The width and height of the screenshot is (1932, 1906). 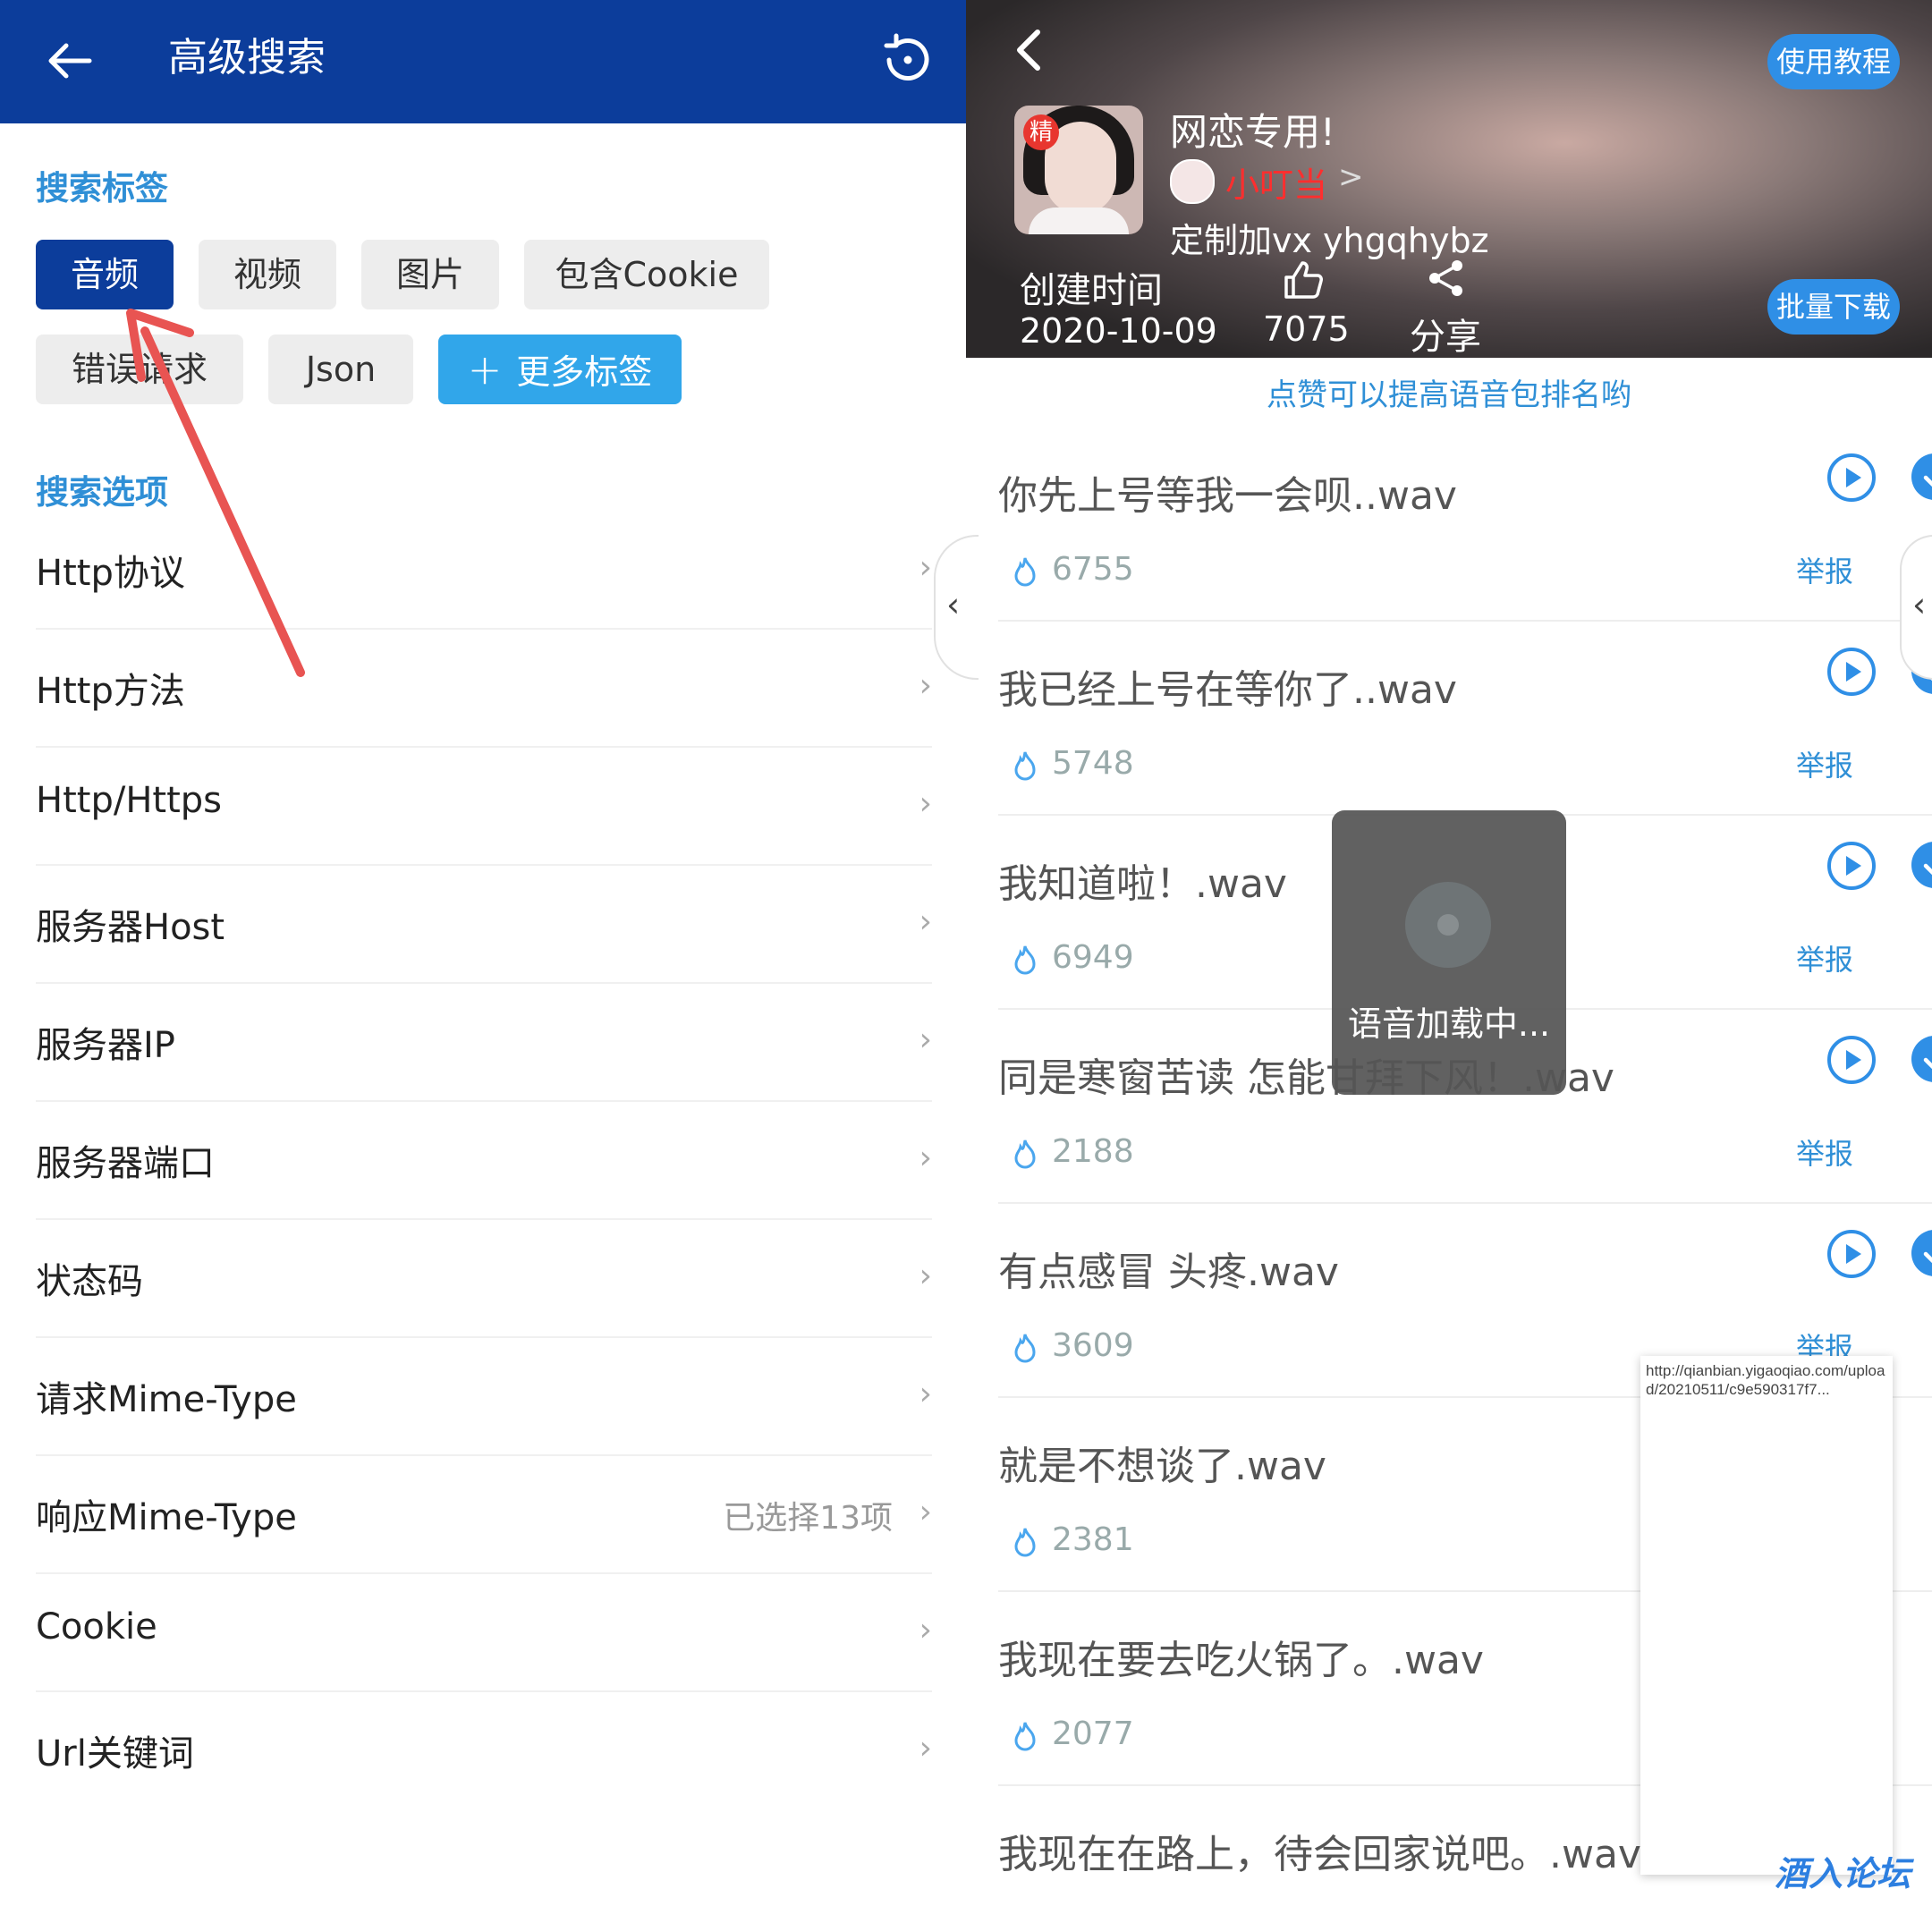 What do you see at coordinates (125, 1163) in the screenshot?
I see `option-label: 服务器端口` at bounding box center [125, 1163].